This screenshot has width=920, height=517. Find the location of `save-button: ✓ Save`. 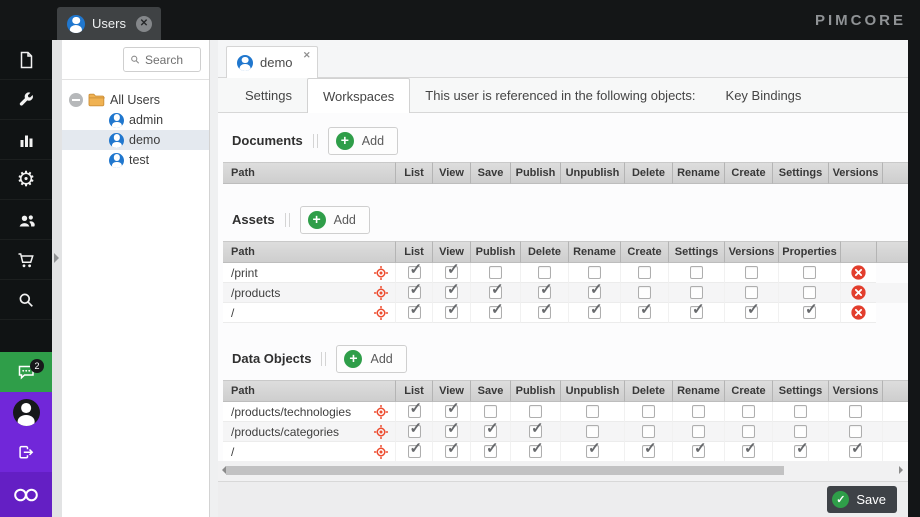

save-button: ✓ Save is located at coordinates (862, 499).